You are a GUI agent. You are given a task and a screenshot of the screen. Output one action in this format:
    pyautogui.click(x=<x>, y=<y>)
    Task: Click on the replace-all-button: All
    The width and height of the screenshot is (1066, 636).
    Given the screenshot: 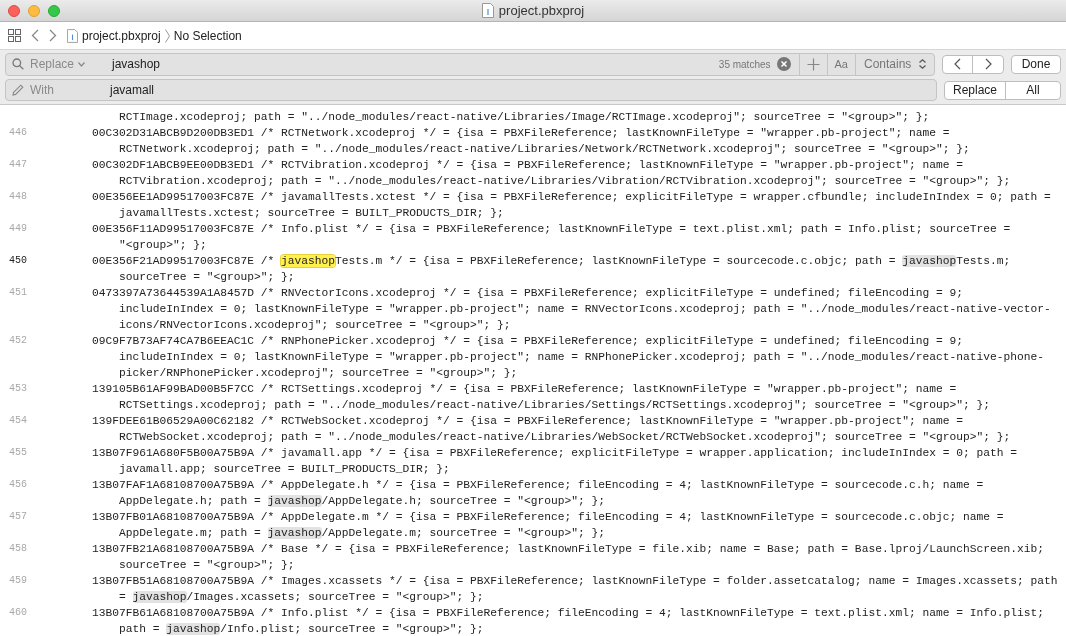 What is the action you would take?
    pyautogui.click(x=1033, y=90)
    